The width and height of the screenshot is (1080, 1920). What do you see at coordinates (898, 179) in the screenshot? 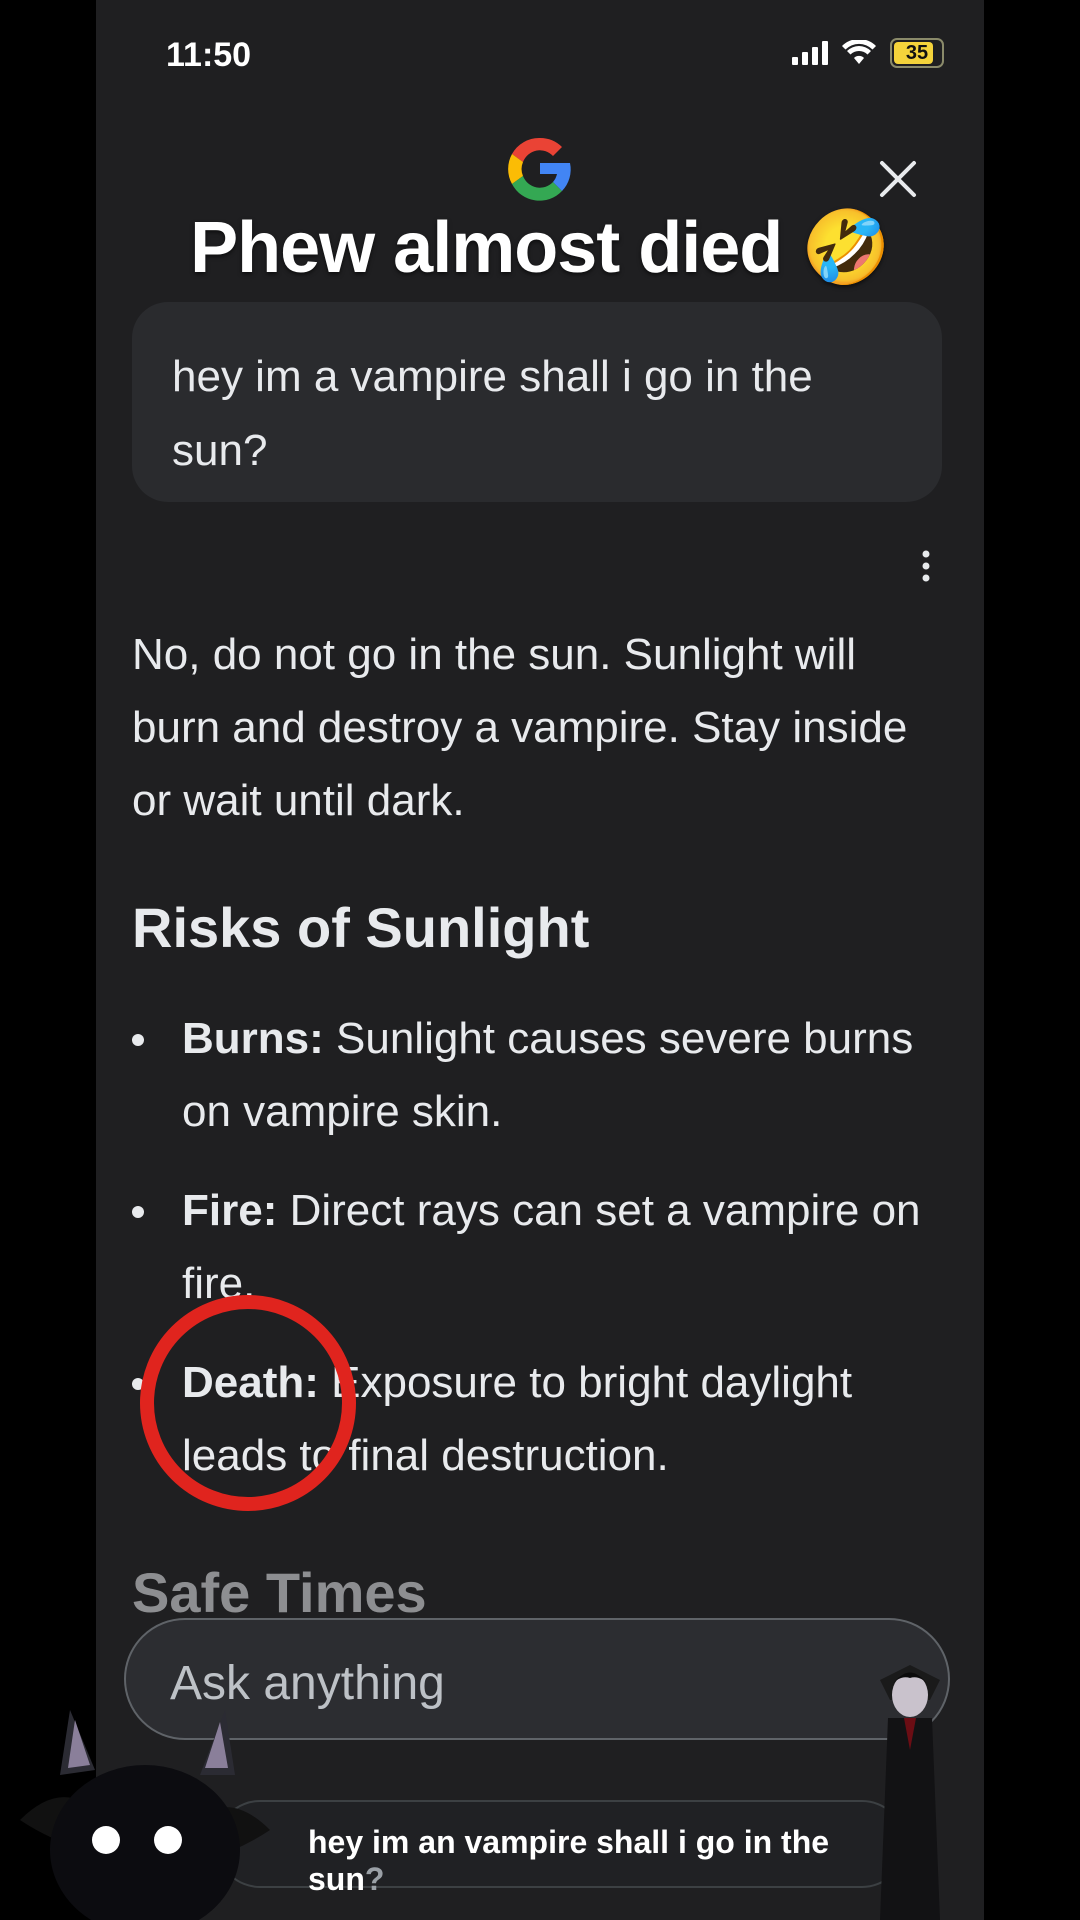
I see `close-icon` at bounding box center [898, 179].